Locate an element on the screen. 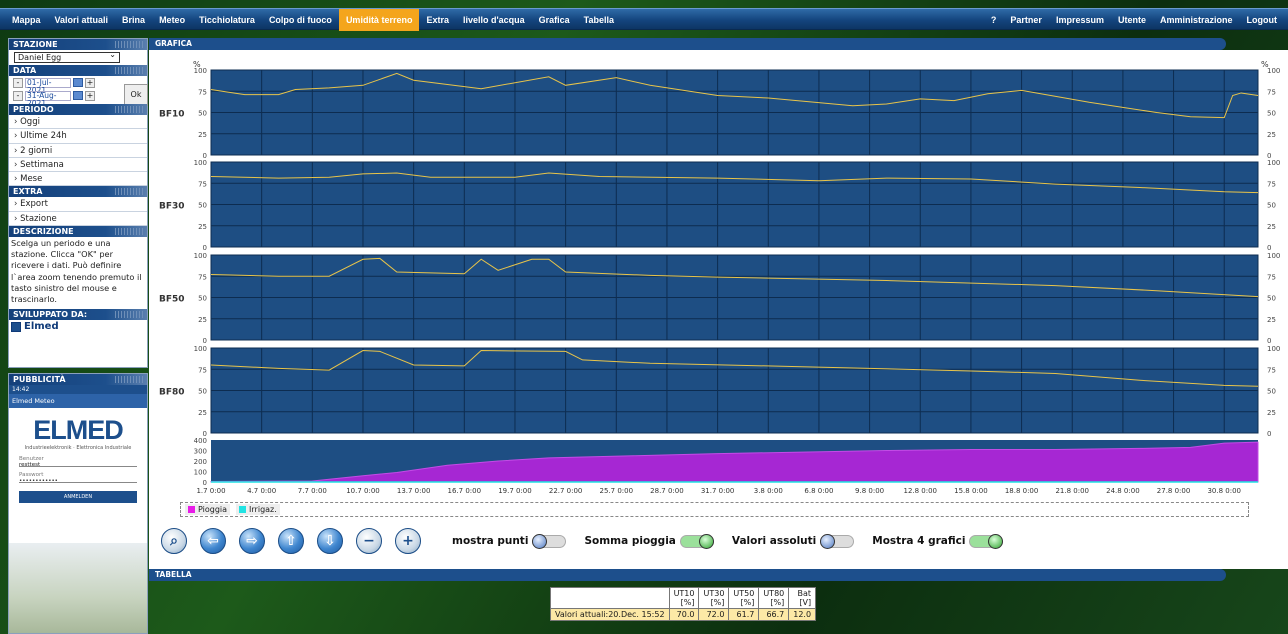 Image resolution: width=1288 pixels, height=634 pixels. nav-item: Mappa is located at coordinates (26, 20).